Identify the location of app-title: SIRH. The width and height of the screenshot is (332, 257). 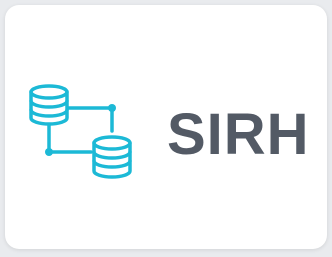
(238, 134).